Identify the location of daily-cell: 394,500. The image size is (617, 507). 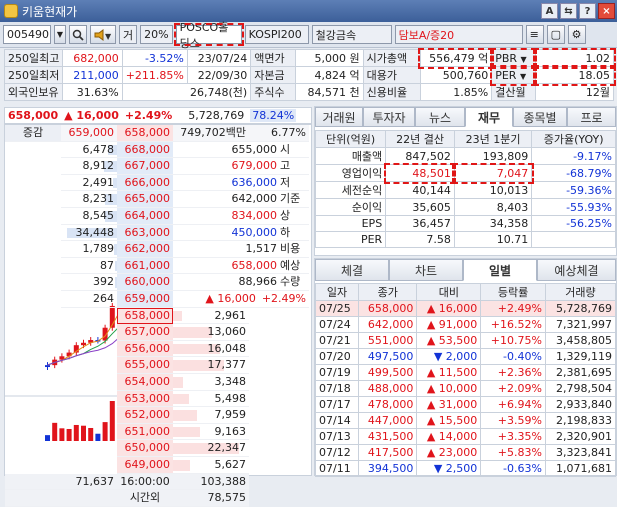
(388, 468).